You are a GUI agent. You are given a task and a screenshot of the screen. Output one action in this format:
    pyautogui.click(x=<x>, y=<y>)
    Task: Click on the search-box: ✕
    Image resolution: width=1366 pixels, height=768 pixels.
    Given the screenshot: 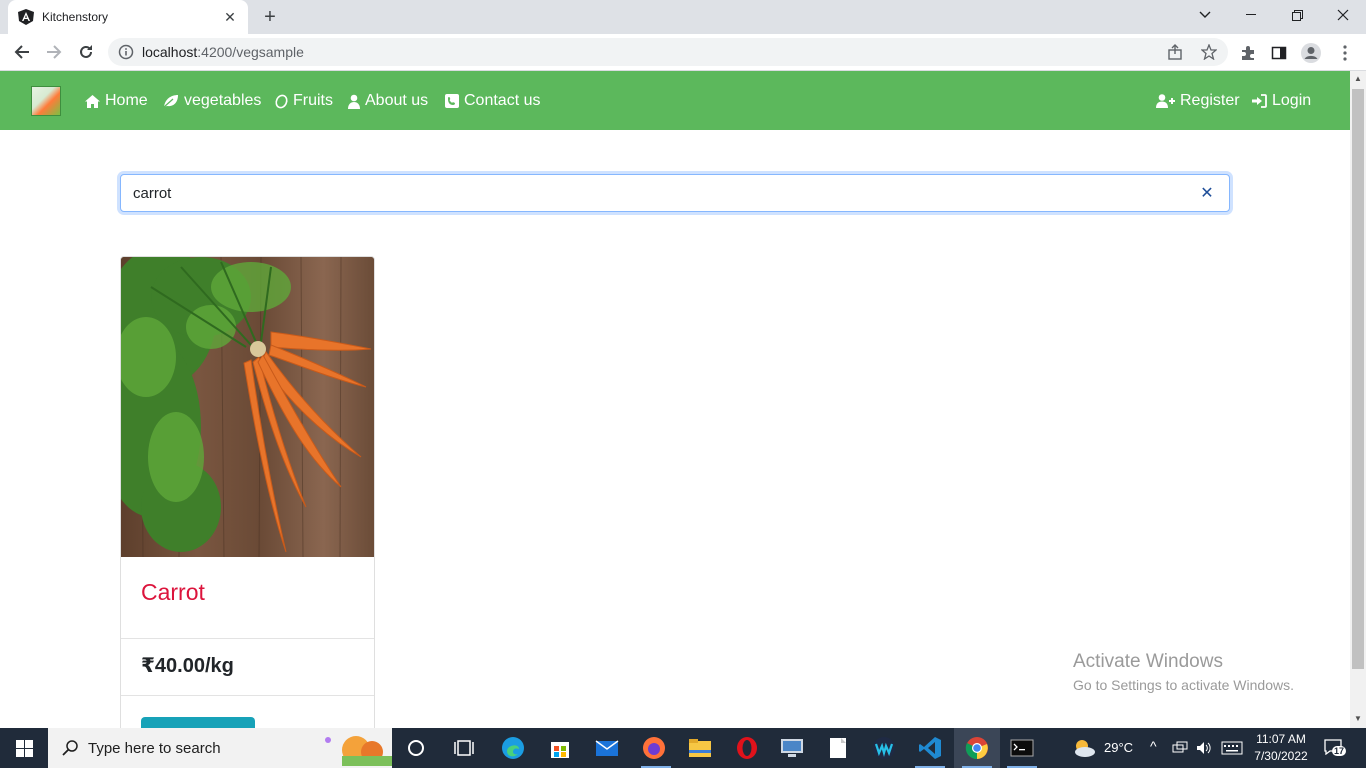 What is the action you would take?
    pyautogui.click(x=675, y=193)
    